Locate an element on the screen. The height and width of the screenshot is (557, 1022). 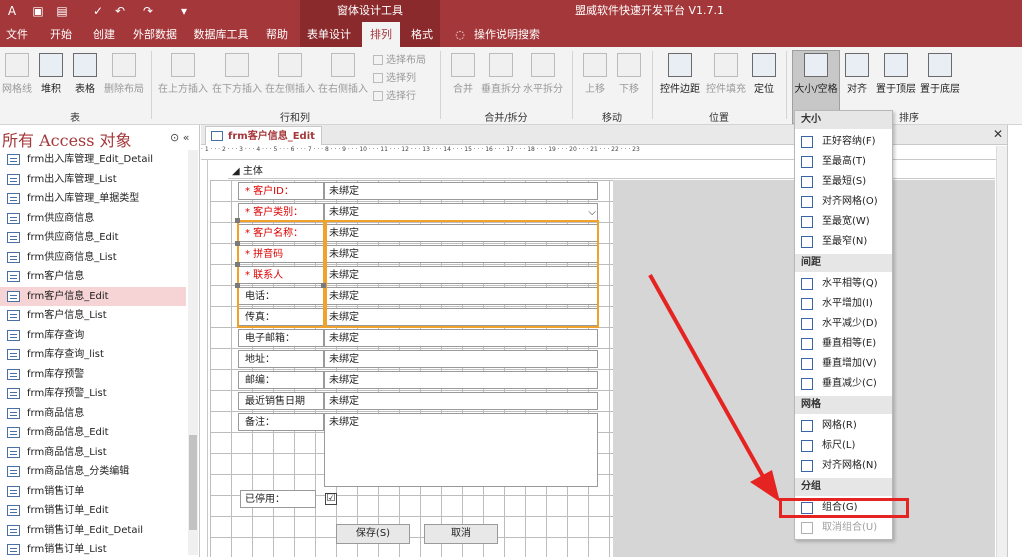
insert-left-button: 在左侧插入 is located at coordinates (290, 74).